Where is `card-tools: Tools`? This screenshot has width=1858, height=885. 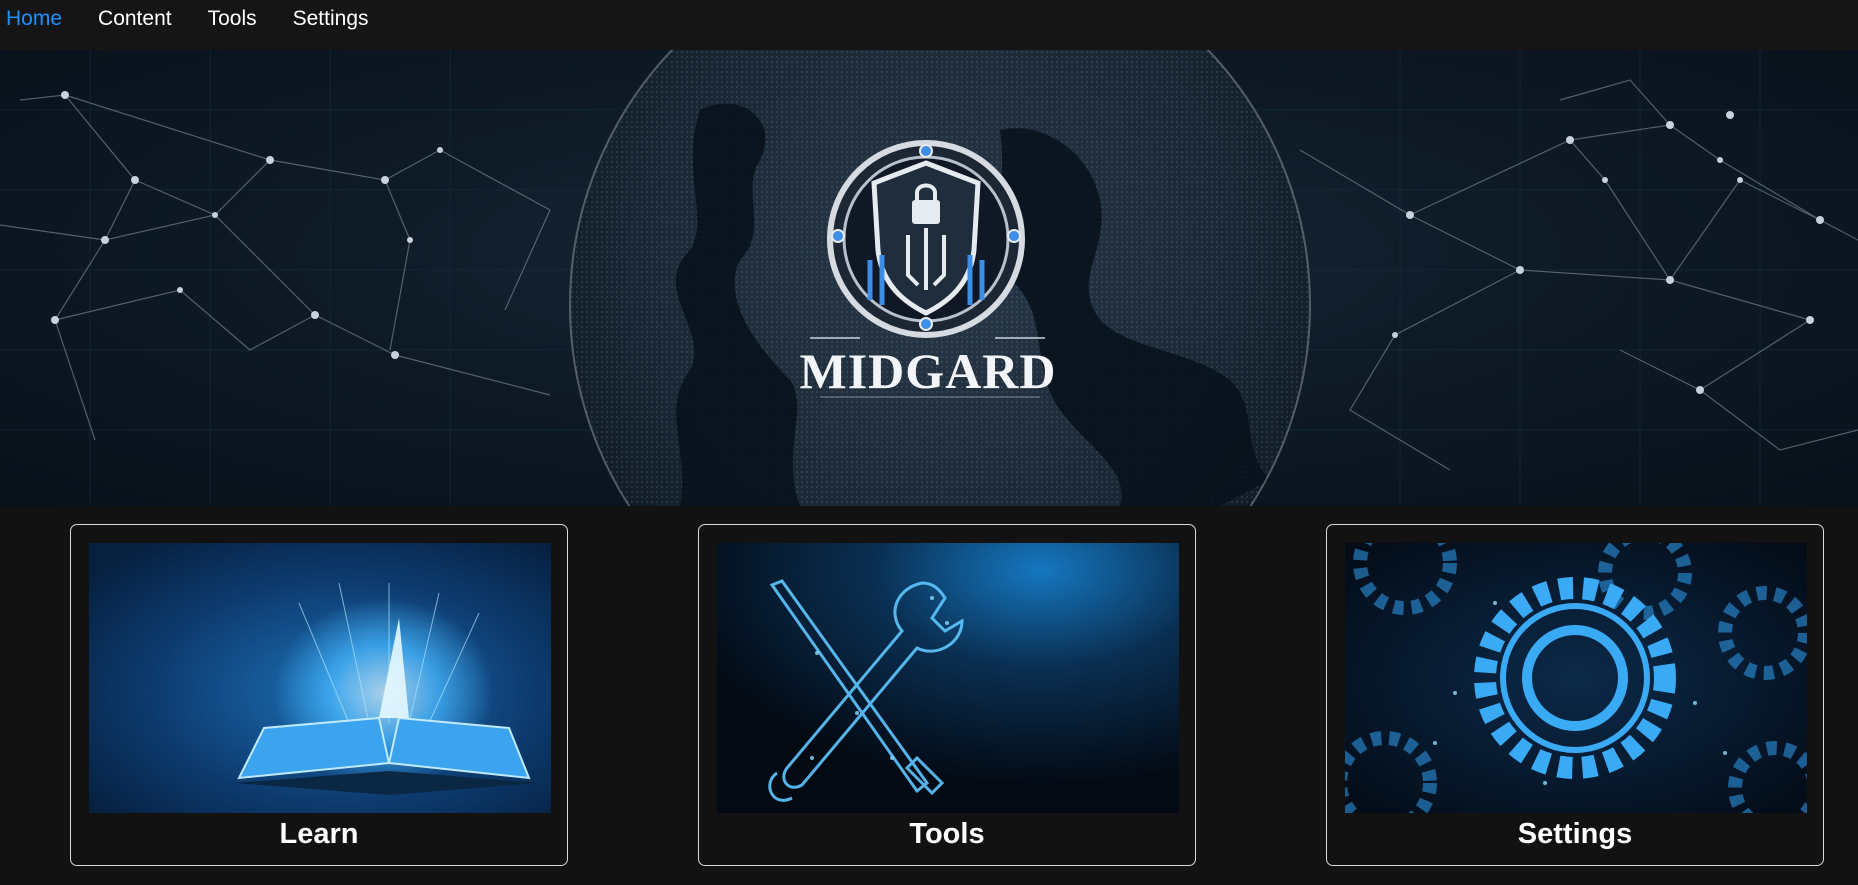
card-tools: Tools is located at coordinates (947, 695).